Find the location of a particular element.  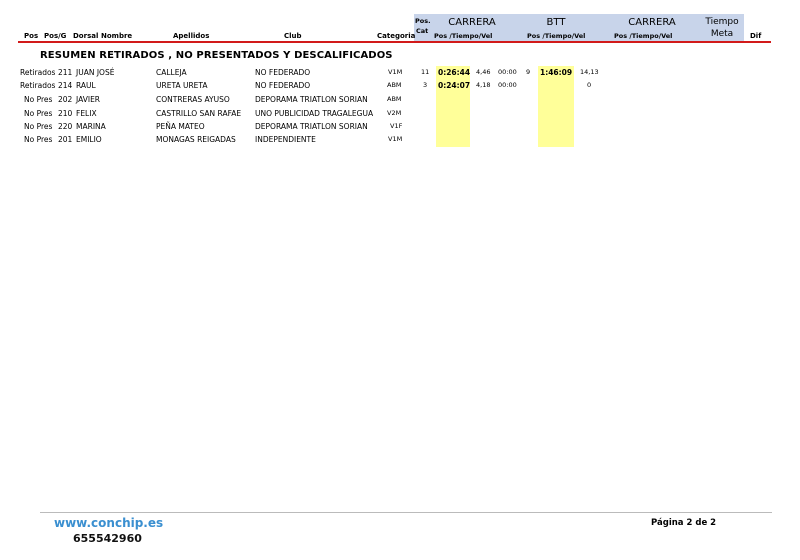

row-apellidos: CALLEJA is located at coordinates (171, 72).